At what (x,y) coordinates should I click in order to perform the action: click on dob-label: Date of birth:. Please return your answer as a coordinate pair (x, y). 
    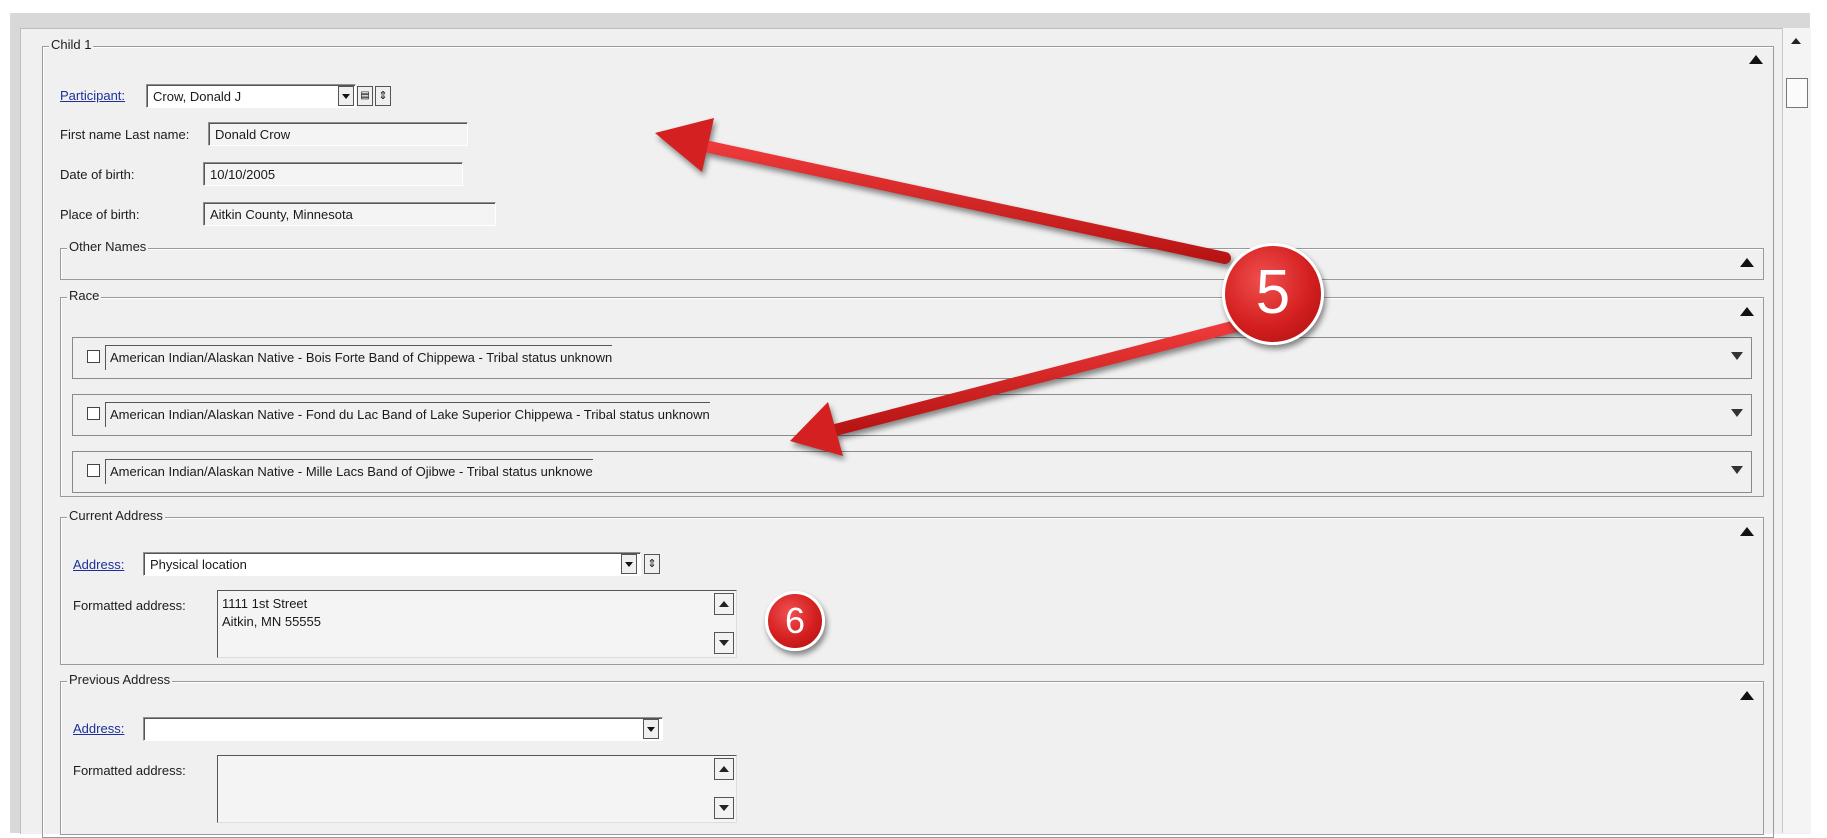
    Looking at the image, I should click on (97, 174).